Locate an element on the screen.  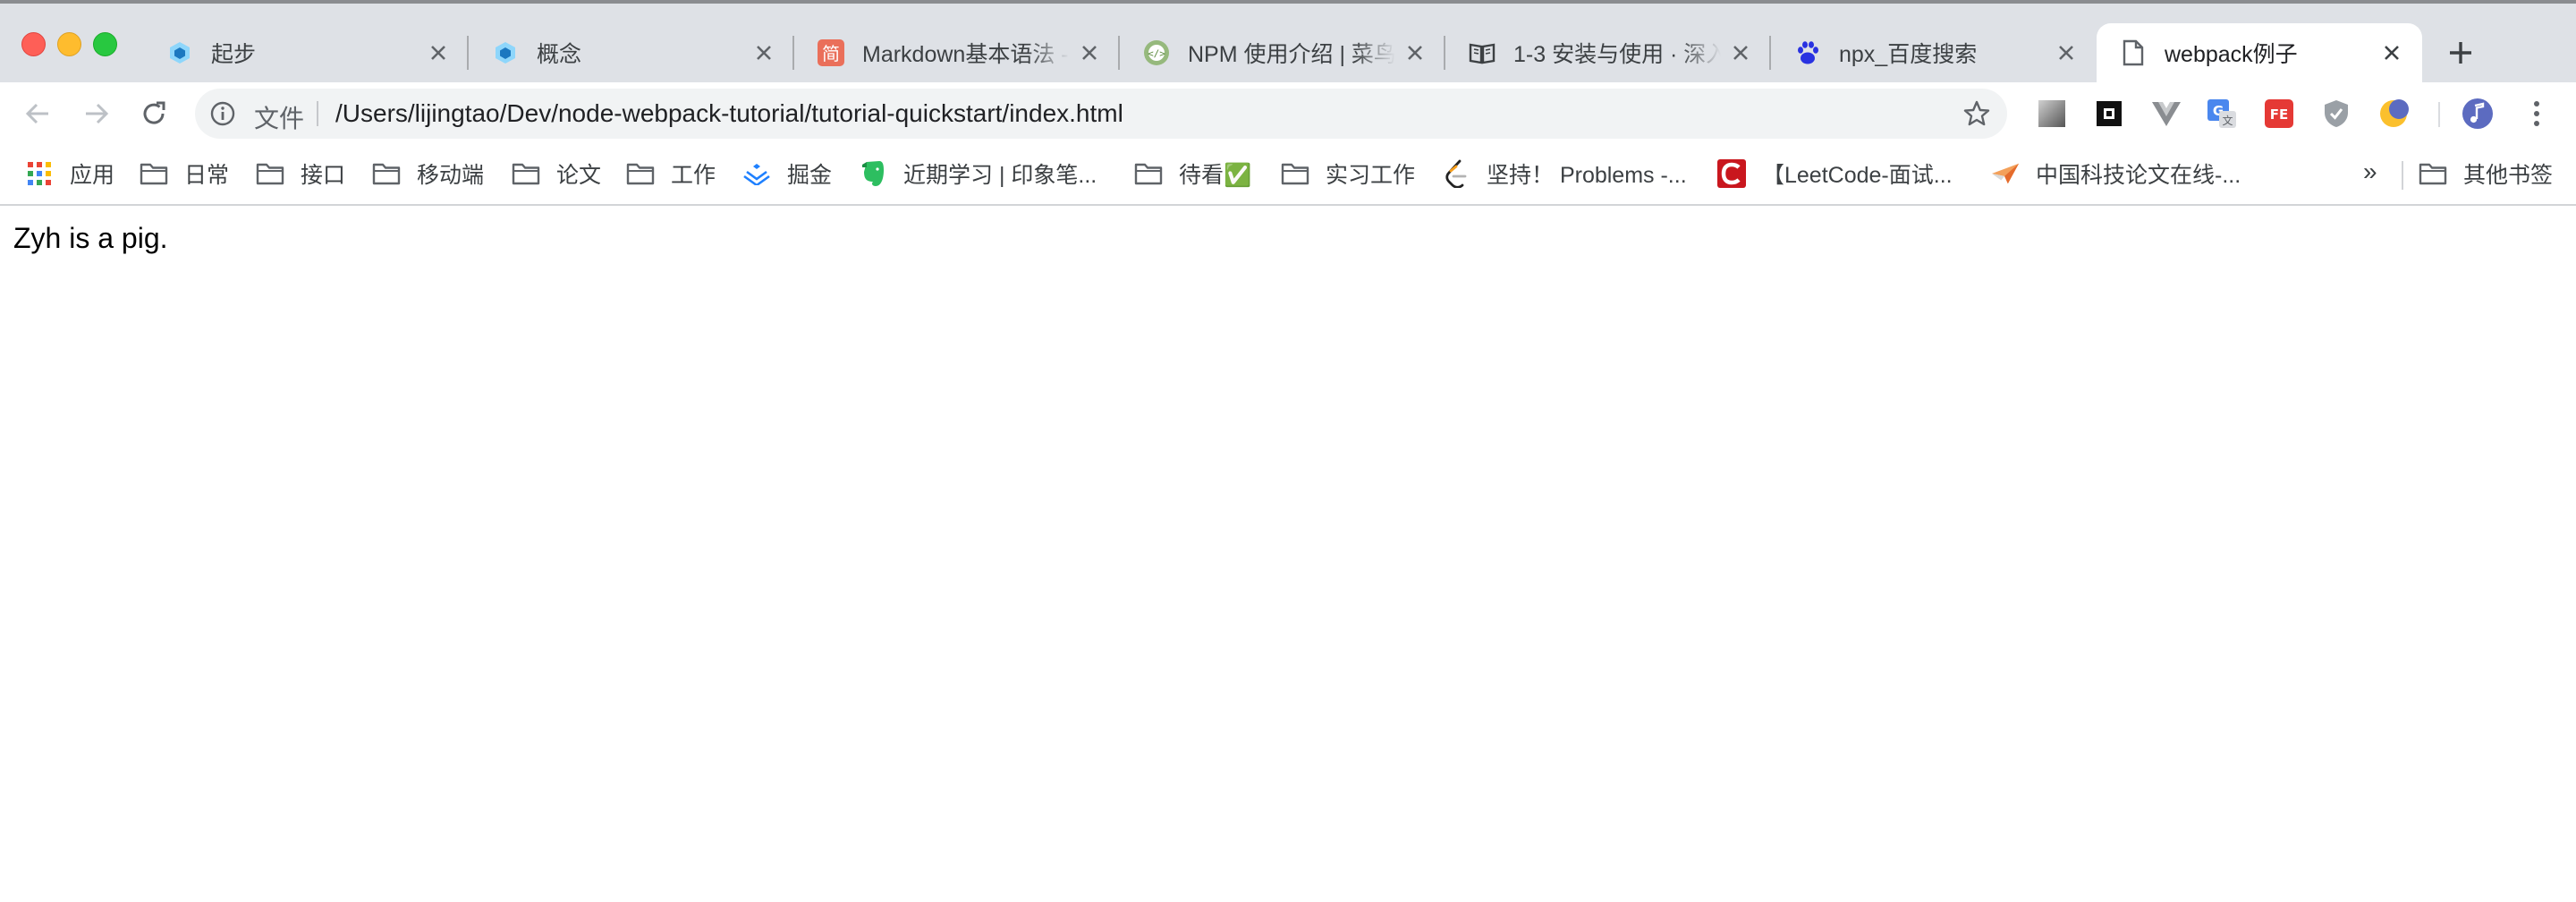
tab-title: NPM 使用介绍 | 菜鸟教程 is located at coordinates (1291, 54).